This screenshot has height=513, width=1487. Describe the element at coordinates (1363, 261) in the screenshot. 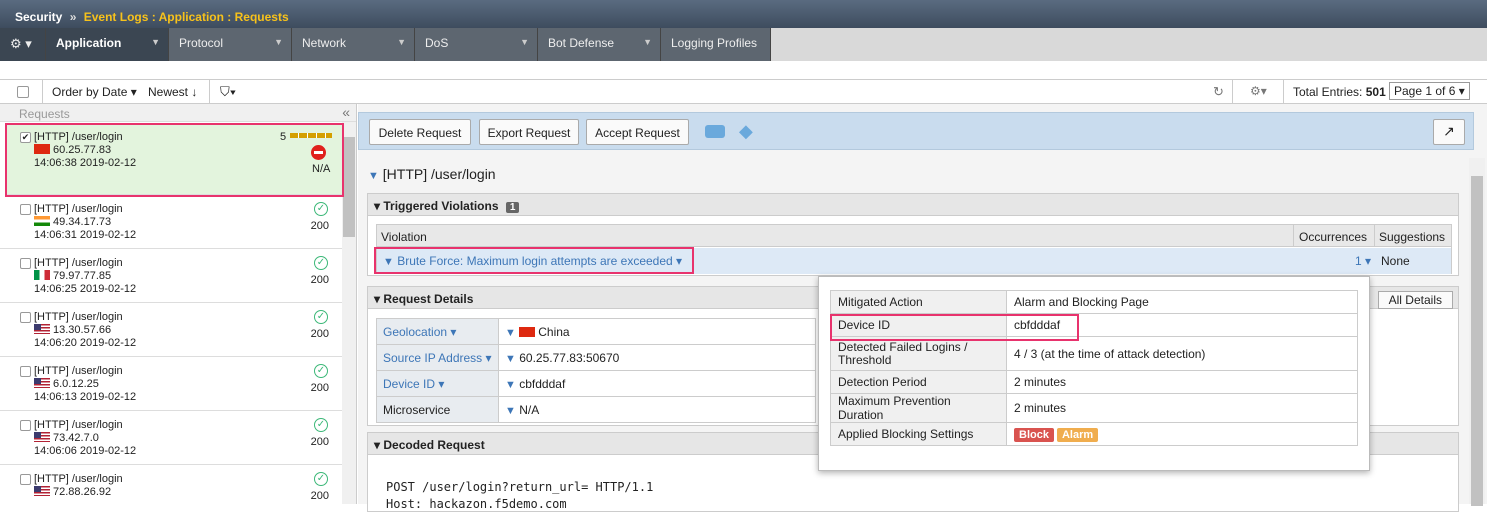

I see `occurrences-value: 1 ▾` at that location.